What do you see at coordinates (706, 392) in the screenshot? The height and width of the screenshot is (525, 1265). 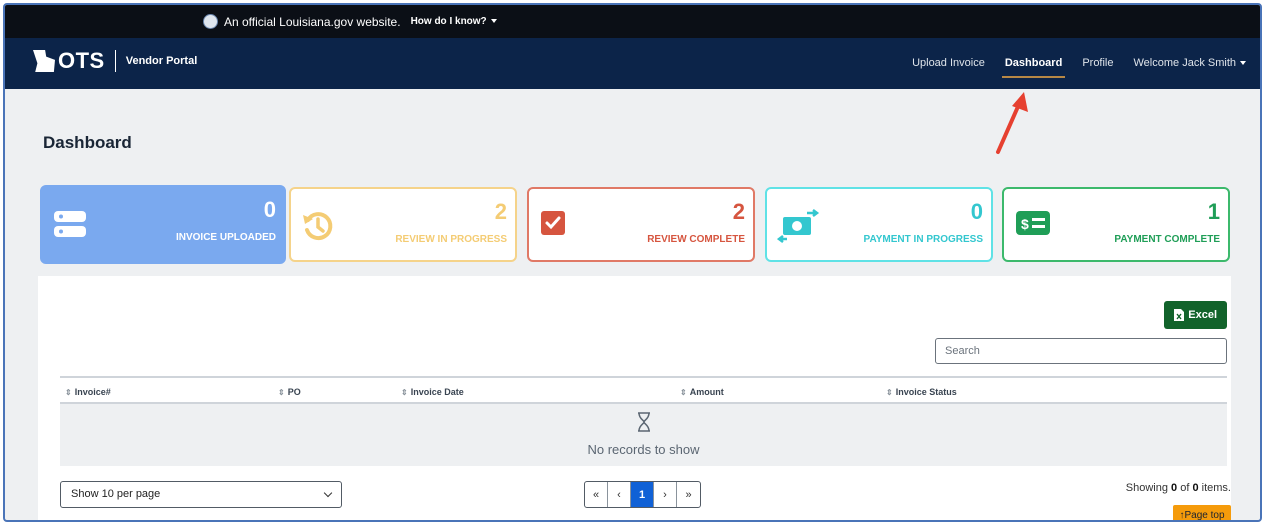 I see `col-label: Amount` at bounding box center [706, 392].